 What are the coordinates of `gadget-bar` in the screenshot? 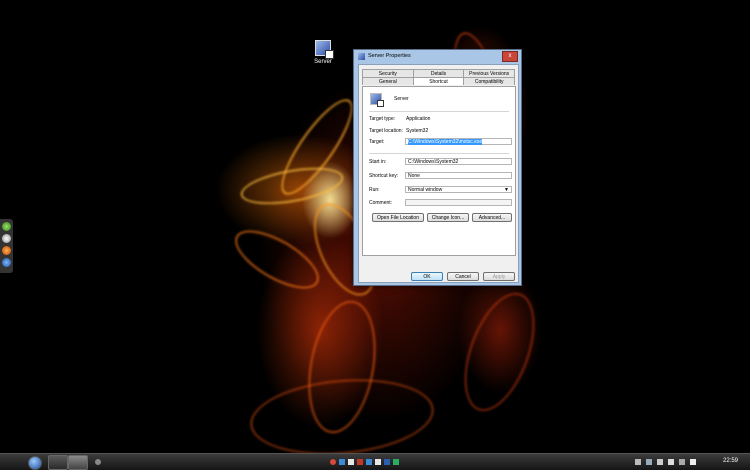 It's located at (6, 246).